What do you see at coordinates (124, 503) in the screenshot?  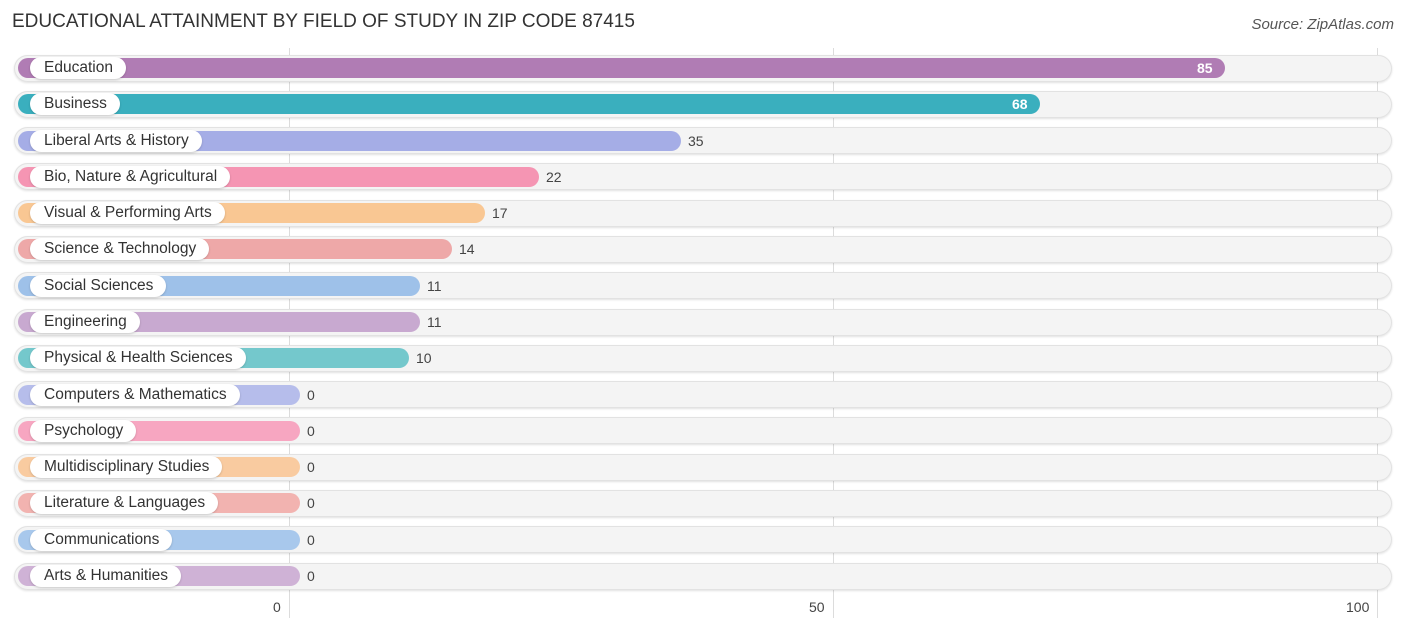 I see `category-label: Literature & Languages` at bounding box center [124, 503].